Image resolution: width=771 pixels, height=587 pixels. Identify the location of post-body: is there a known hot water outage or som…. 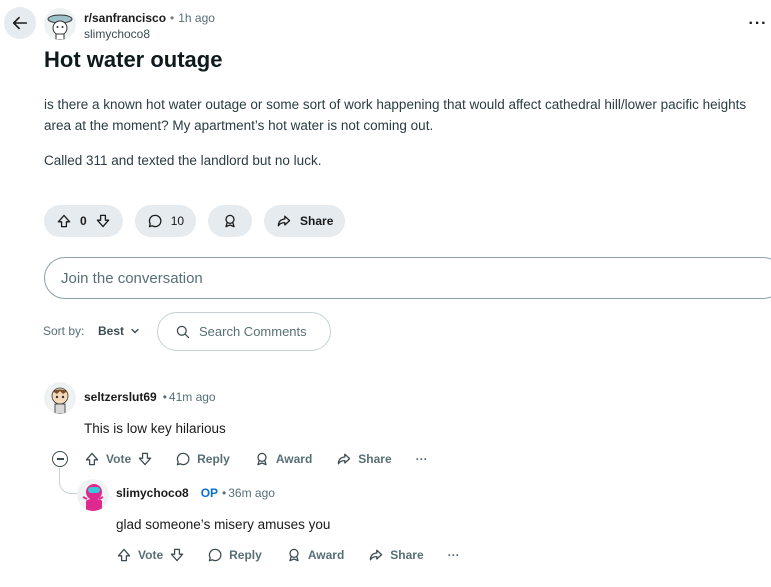
(399, 139).